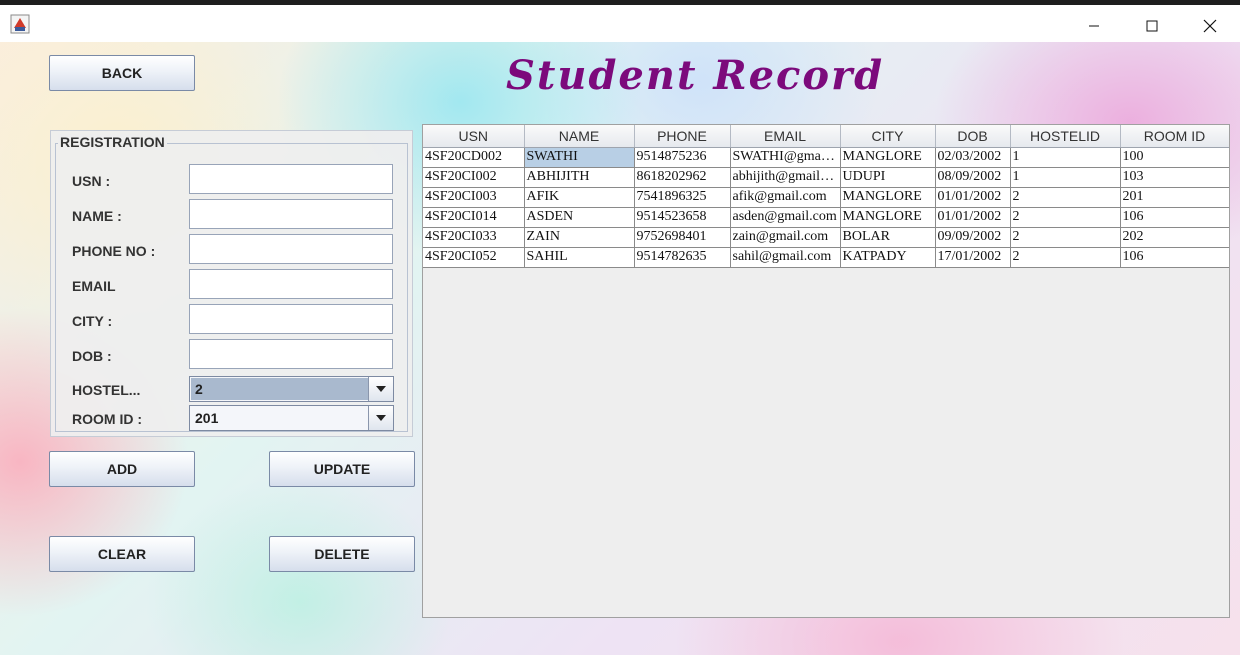 The height and width of the screenshot is (655, 1240). What do you see at coordinates (474, 237) in the screenshot?
I see `table-cell: 4SF20CI033` at bounding box center [474, 237].